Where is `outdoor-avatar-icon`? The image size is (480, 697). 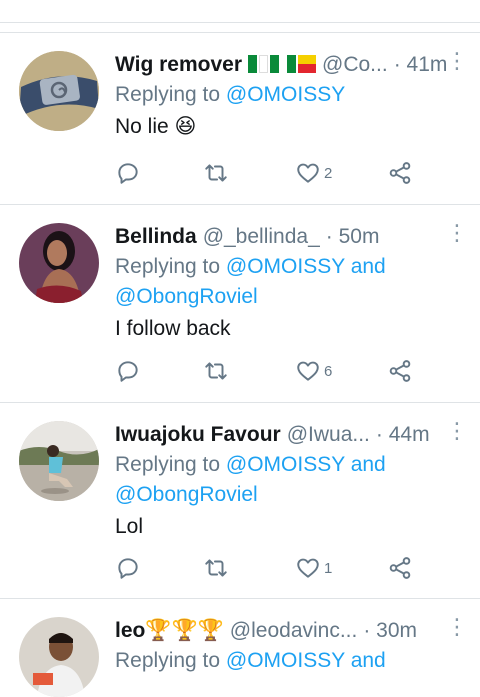 outdoor-avatar-icon is located at coordinates (59, 461).